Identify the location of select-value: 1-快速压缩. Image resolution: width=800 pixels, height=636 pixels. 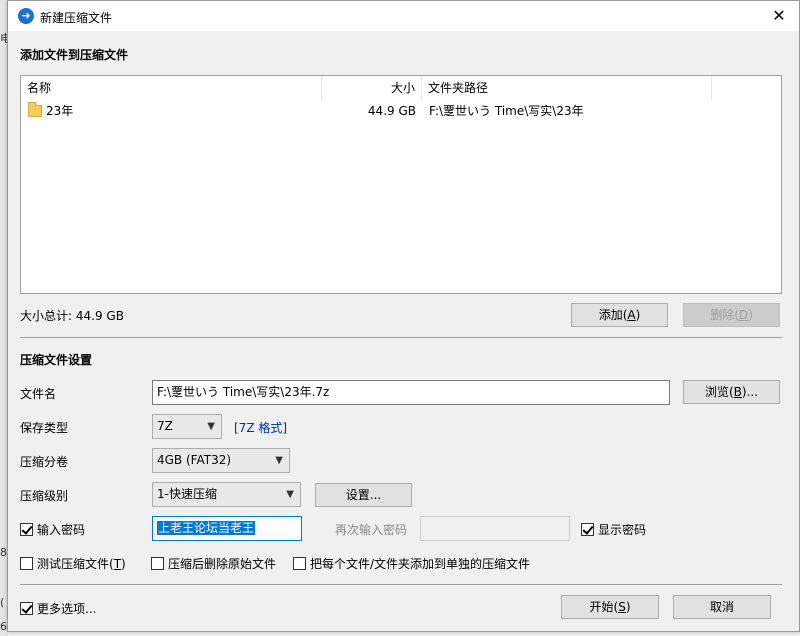
(187, 494).